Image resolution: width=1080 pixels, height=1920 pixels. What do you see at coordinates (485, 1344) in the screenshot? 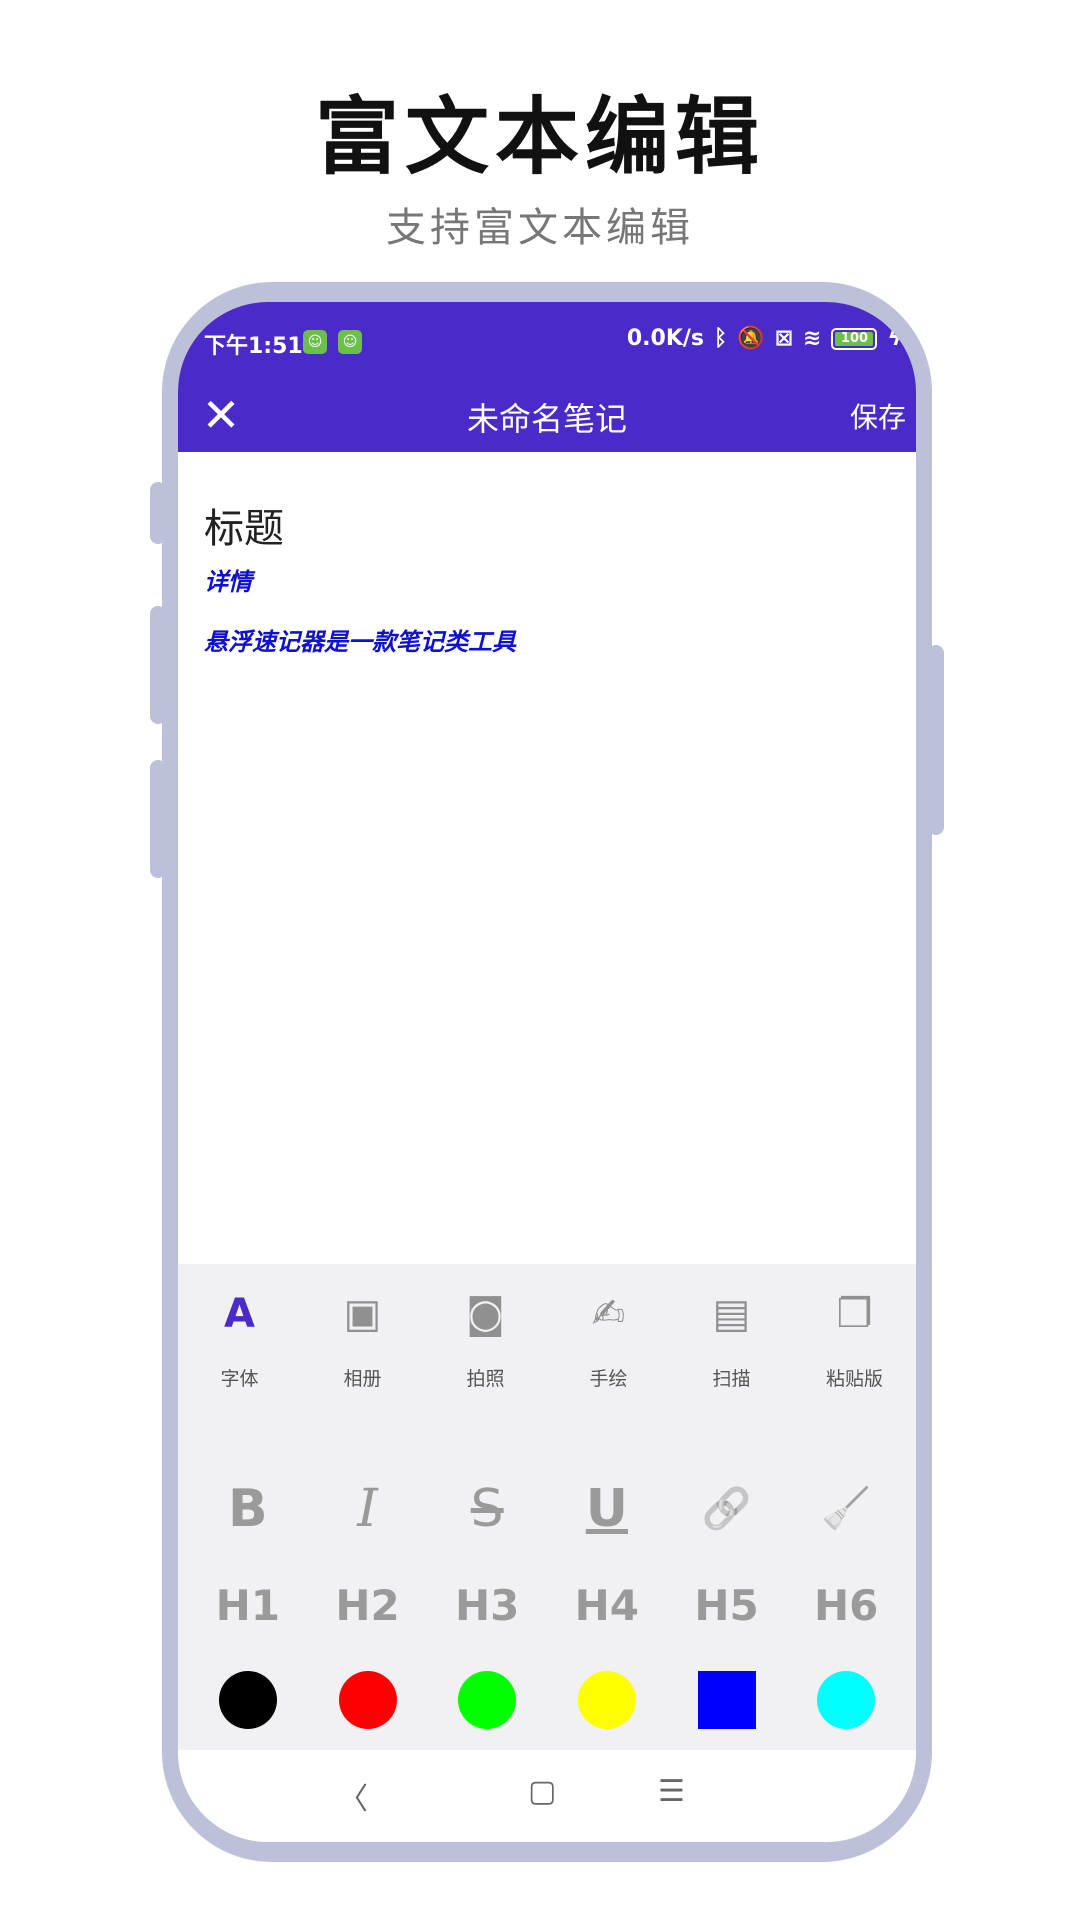
I see `tool-camera: ◙ 拍照` at bounding box center [485, 1344].